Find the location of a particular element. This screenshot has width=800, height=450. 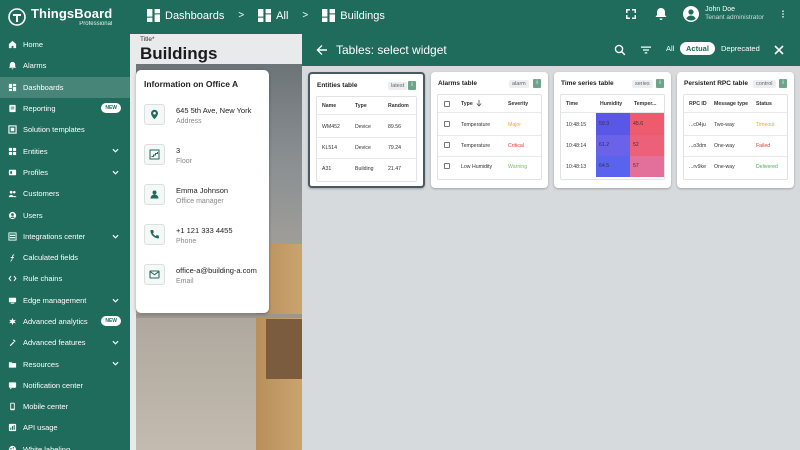

status-cell: Timeout is located at coordinates (765, 125).